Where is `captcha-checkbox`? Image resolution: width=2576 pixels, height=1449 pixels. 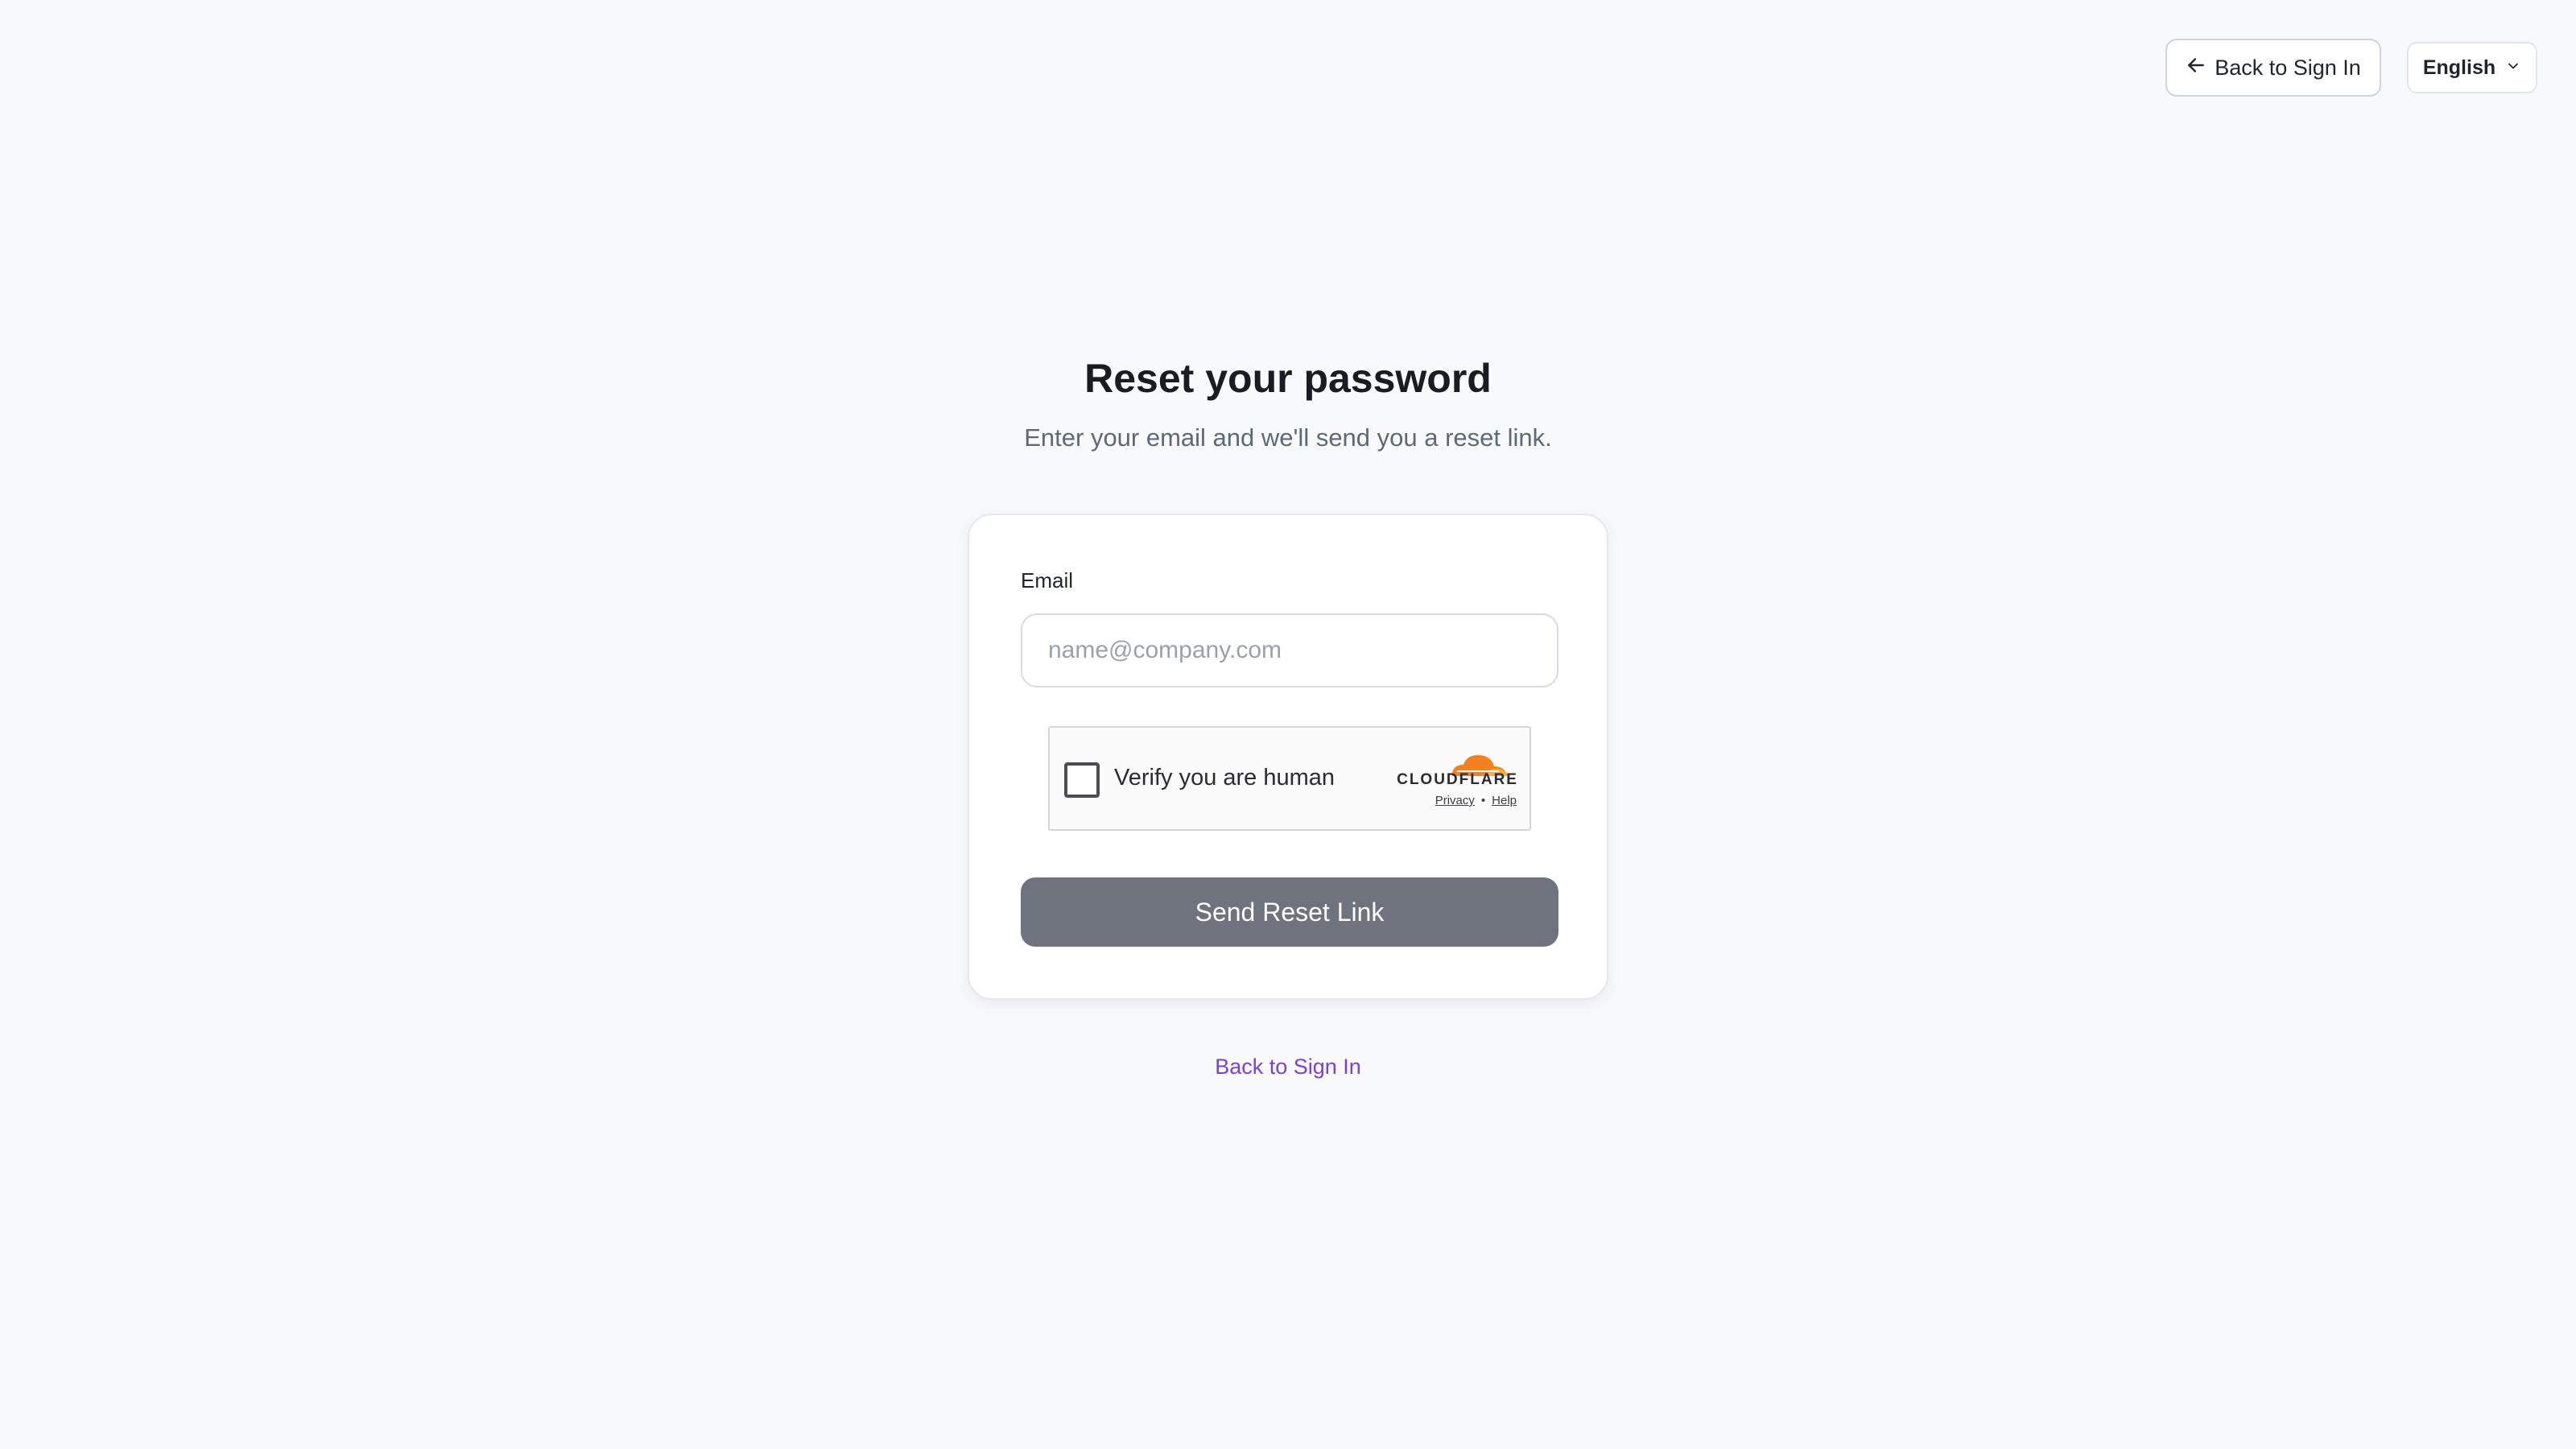 captcha-checkbox is located at coordinates (1082, 780).